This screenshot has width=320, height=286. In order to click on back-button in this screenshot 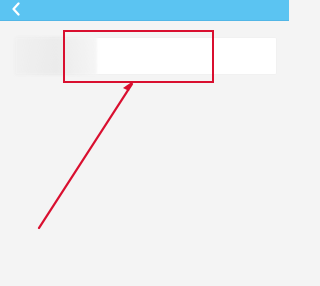, I will do `click(16, 9)`.